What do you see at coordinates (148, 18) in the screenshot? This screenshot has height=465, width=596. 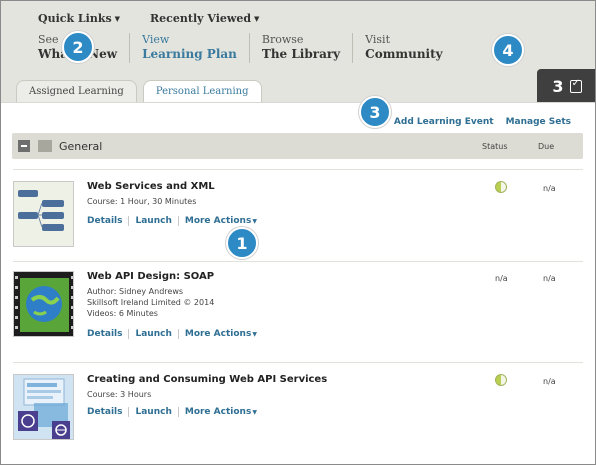 I see `top-links: Quick Links ▼ Recently Viewed ▼` at bounding box center [148, 18].